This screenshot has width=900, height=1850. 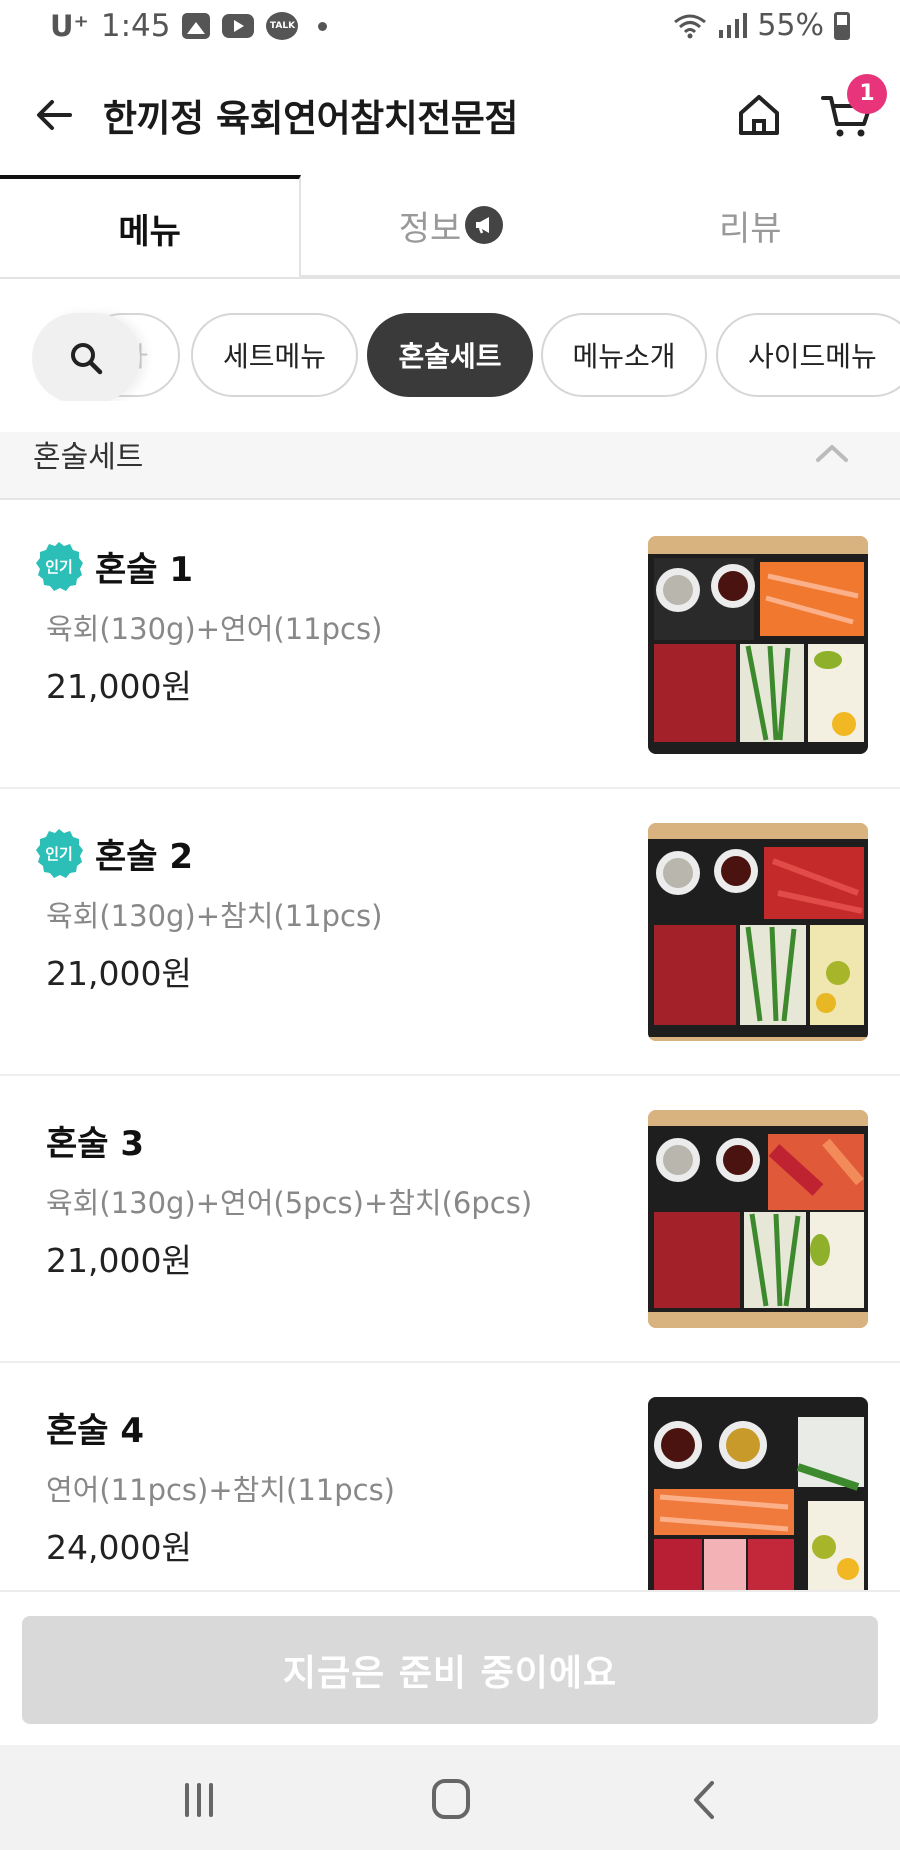 I want to click on gallery-icon, so click(x=196, y=26).